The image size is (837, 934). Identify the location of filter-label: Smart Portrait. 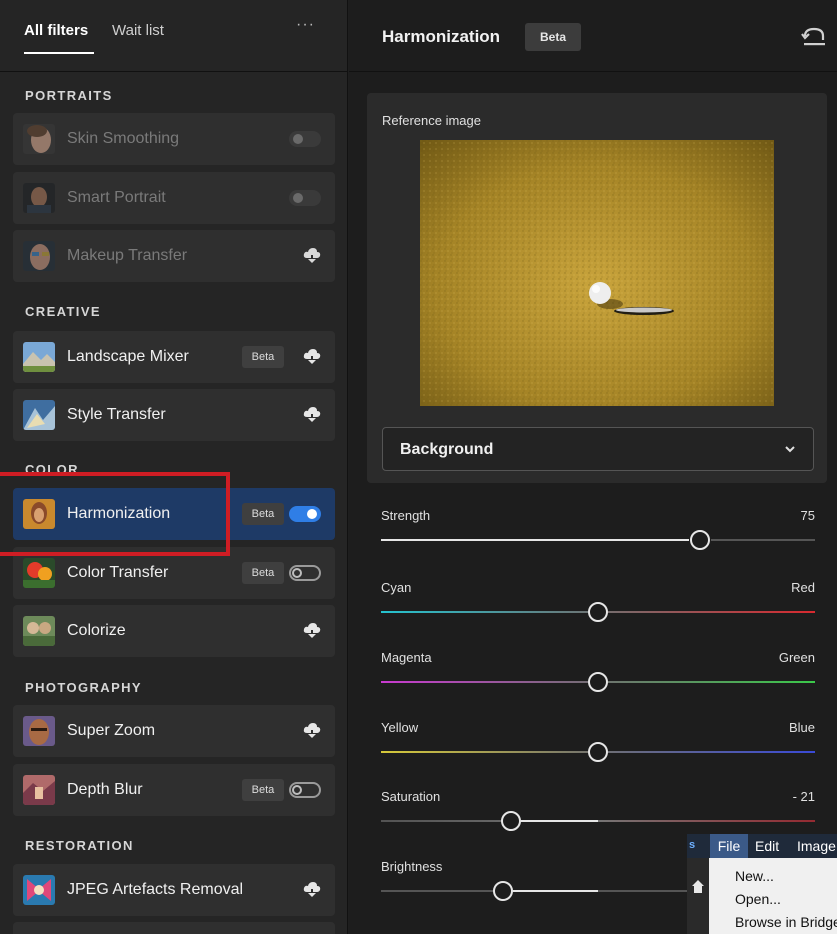
(116, 197).